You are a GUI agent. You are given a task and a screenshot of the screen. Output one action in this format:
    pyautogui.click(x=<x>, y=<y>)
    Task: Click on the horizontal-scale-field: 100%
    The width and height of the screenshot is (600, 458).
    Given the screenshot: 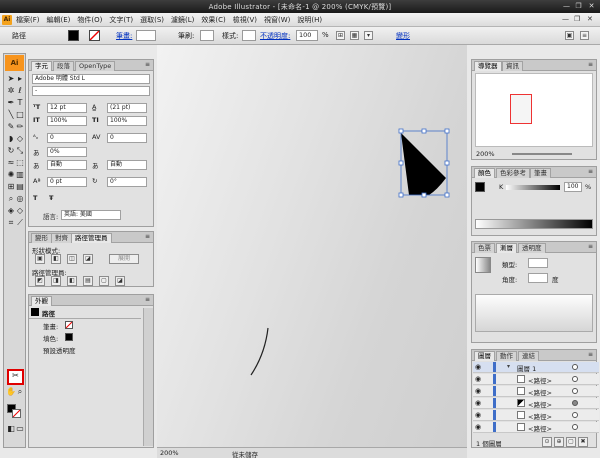 What is the action you would take?
    pyautogui.click(x=127, y=121)
    